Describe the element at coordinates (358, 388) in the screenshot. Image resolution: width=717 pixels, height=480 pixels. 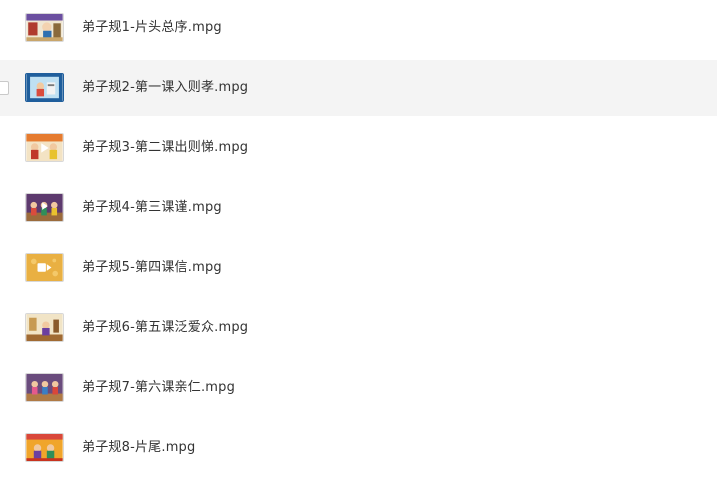
I see `file-row: 弟子规7-第六课亲仁.mpg` at that location.